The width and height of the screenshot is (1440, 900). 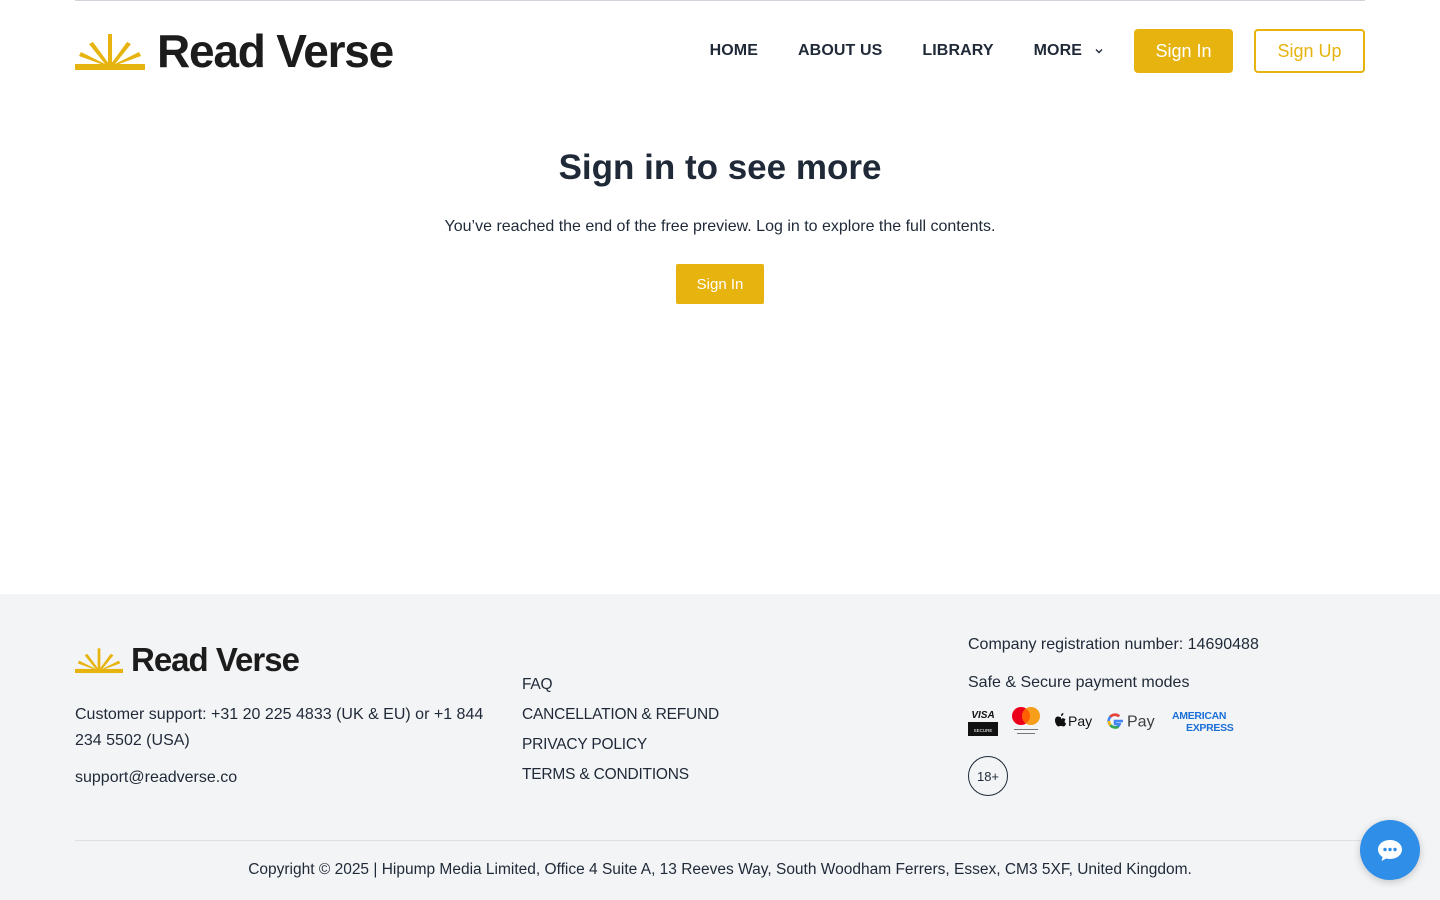 I want to click on chat-bubble-icon, so click(x=1390, y=850).